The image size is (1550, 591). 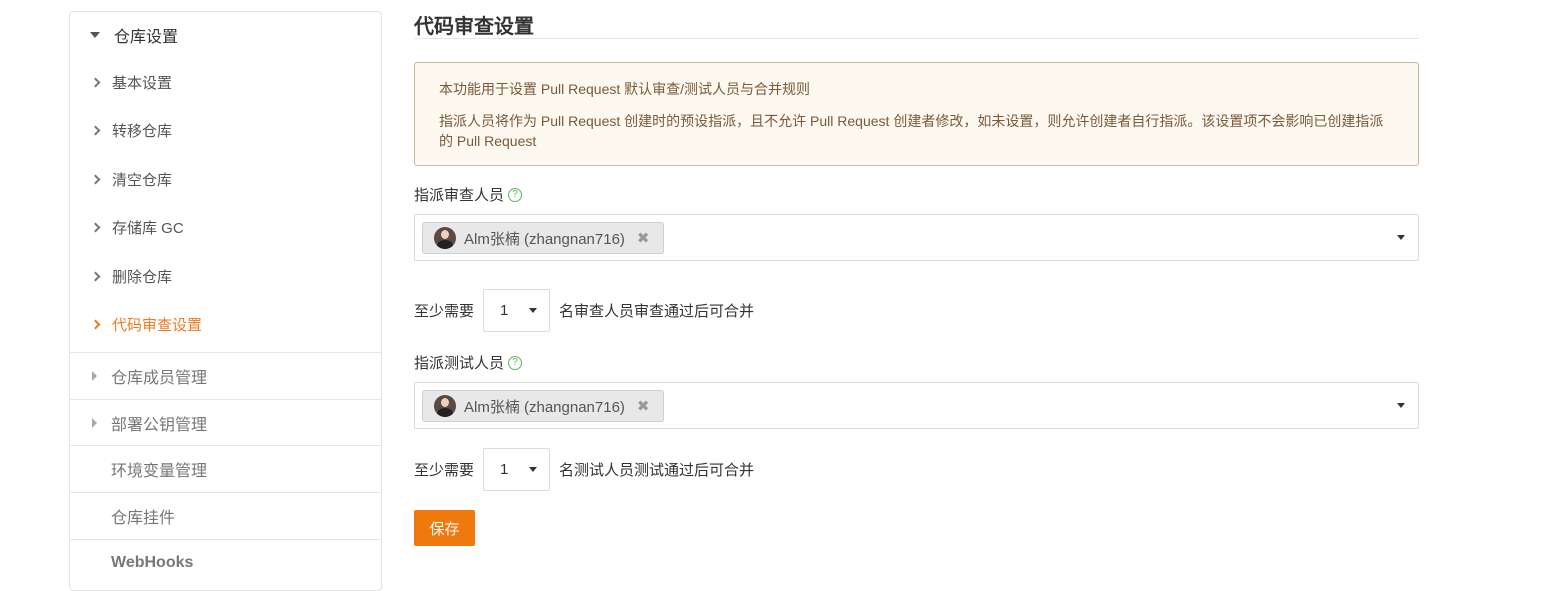 What do you see at coordinates (225, 179) in the screenshot?
I see `sidebar-item-clear-repo: 清空仓库` at bounding box center [225, 179].